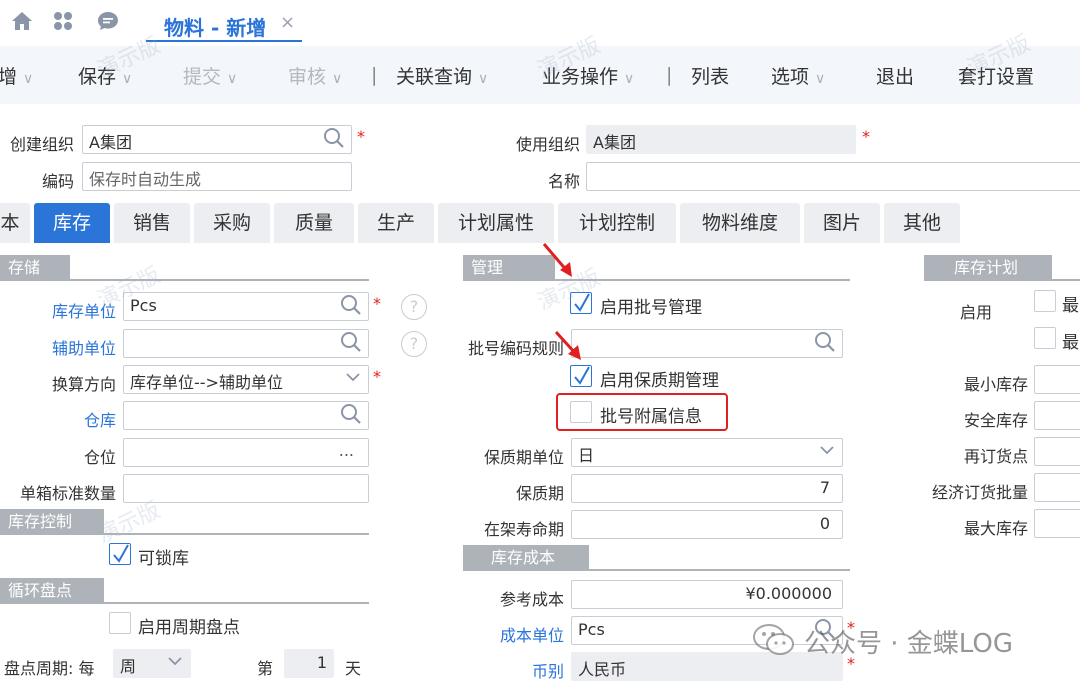 This screenshot has width=1080, height=684. What do you see at coordinates (515, 348) in the screenshot?
I see `batch-rule-label: 批号编码规则` at bounding box center [515, 348].